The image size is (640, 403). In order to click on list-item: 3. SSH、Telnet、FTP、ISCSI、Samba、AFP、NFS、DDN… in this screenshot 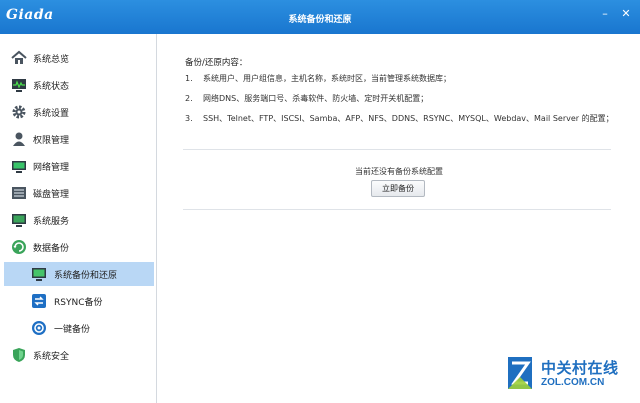, I will do `click(399, 118)`.